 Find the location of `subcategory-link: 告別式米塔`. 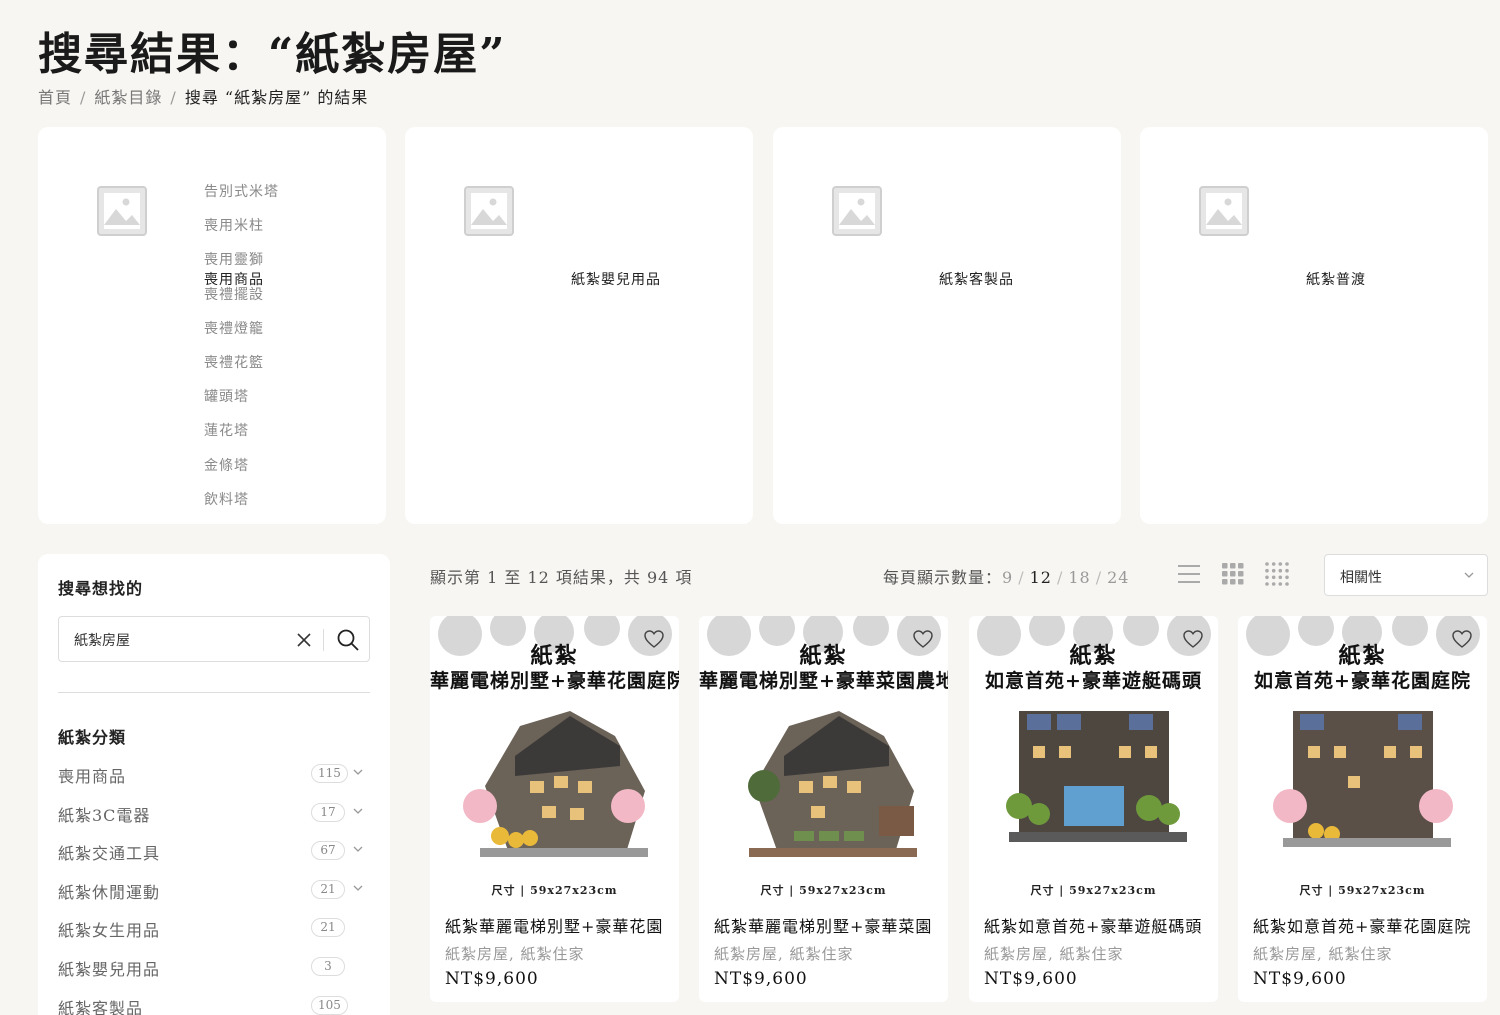

subcategory-link: 告別式米塔 is located at coordinates (241, 192).